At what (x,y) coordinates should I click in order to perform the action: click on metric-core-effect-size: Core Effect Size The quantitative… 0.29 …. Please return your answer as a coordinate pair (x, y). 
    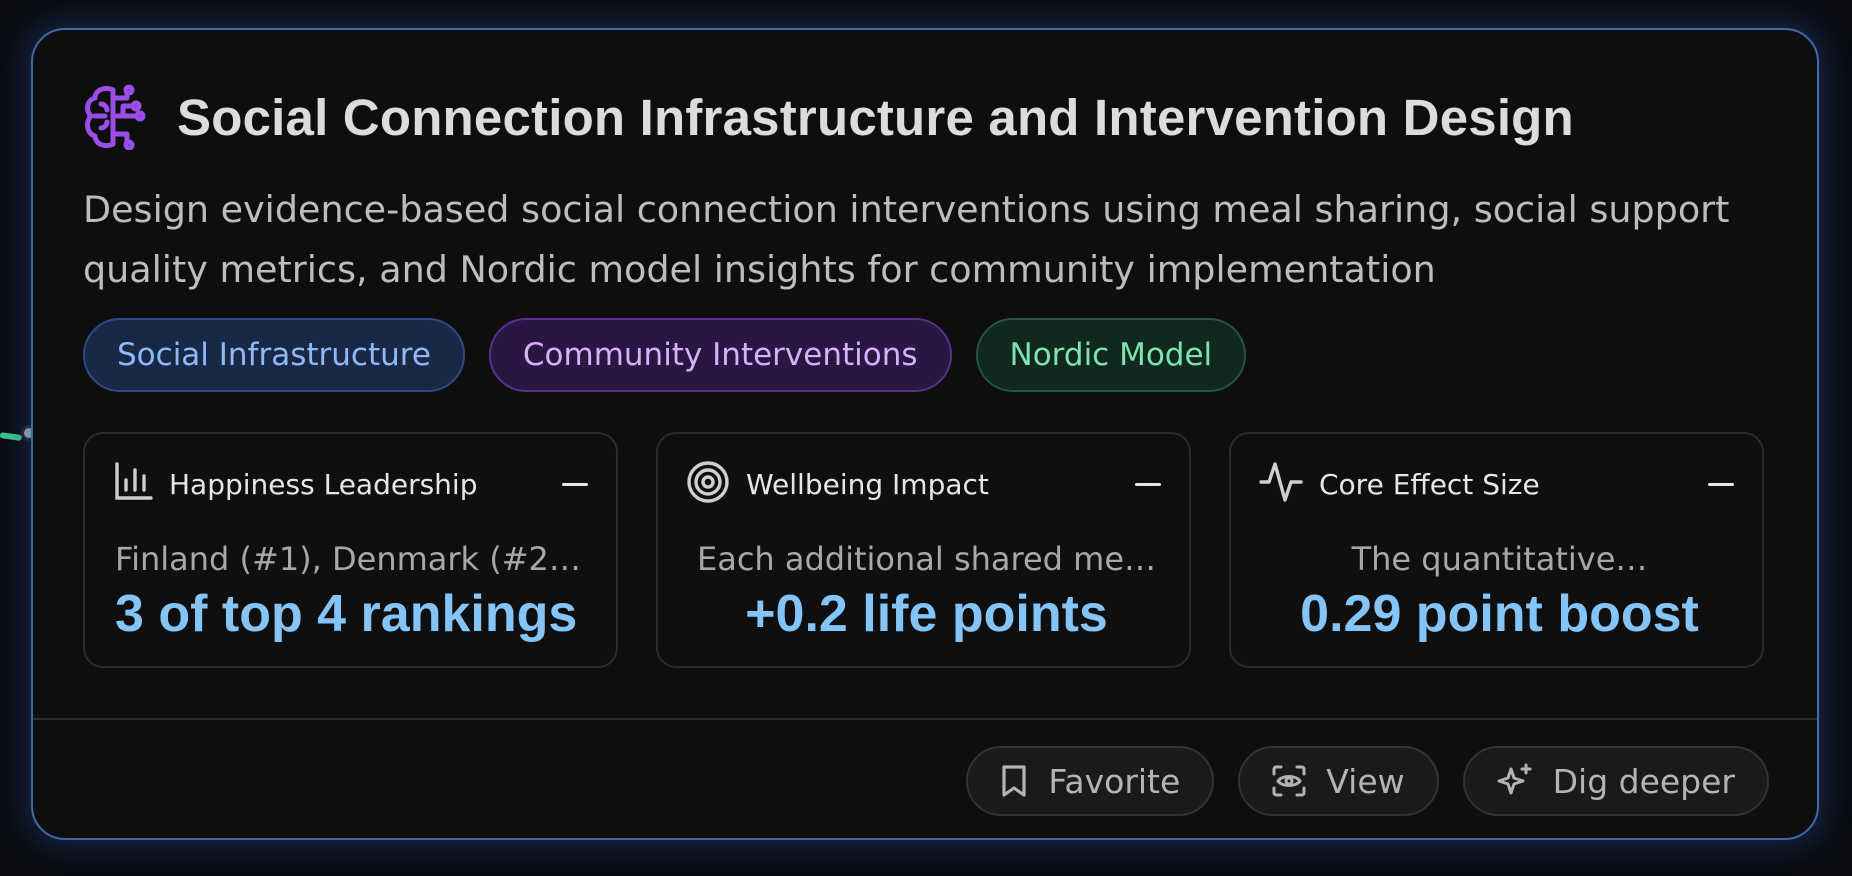
    Looking at the image, I should click on (1496, 550).